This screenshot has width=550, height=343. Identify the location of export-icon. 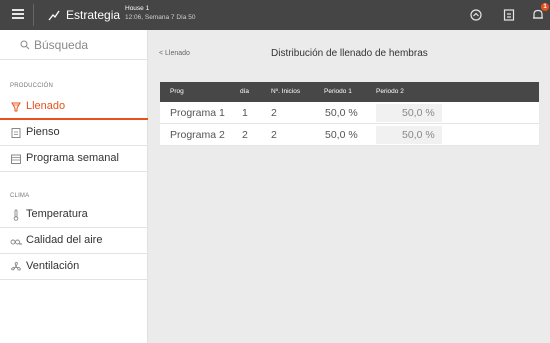
(509, 15).